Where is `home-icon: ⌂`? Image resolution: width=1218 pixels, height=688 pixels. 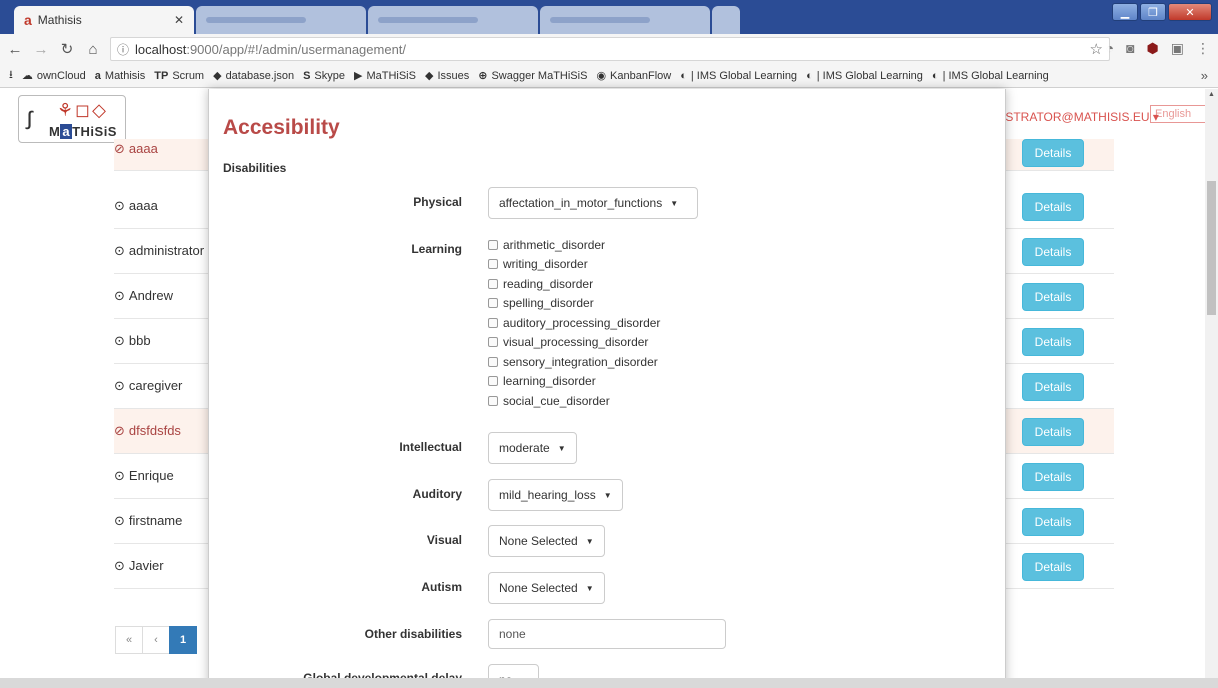 home-icon: ⌂ is located at coordinates (93, 49).